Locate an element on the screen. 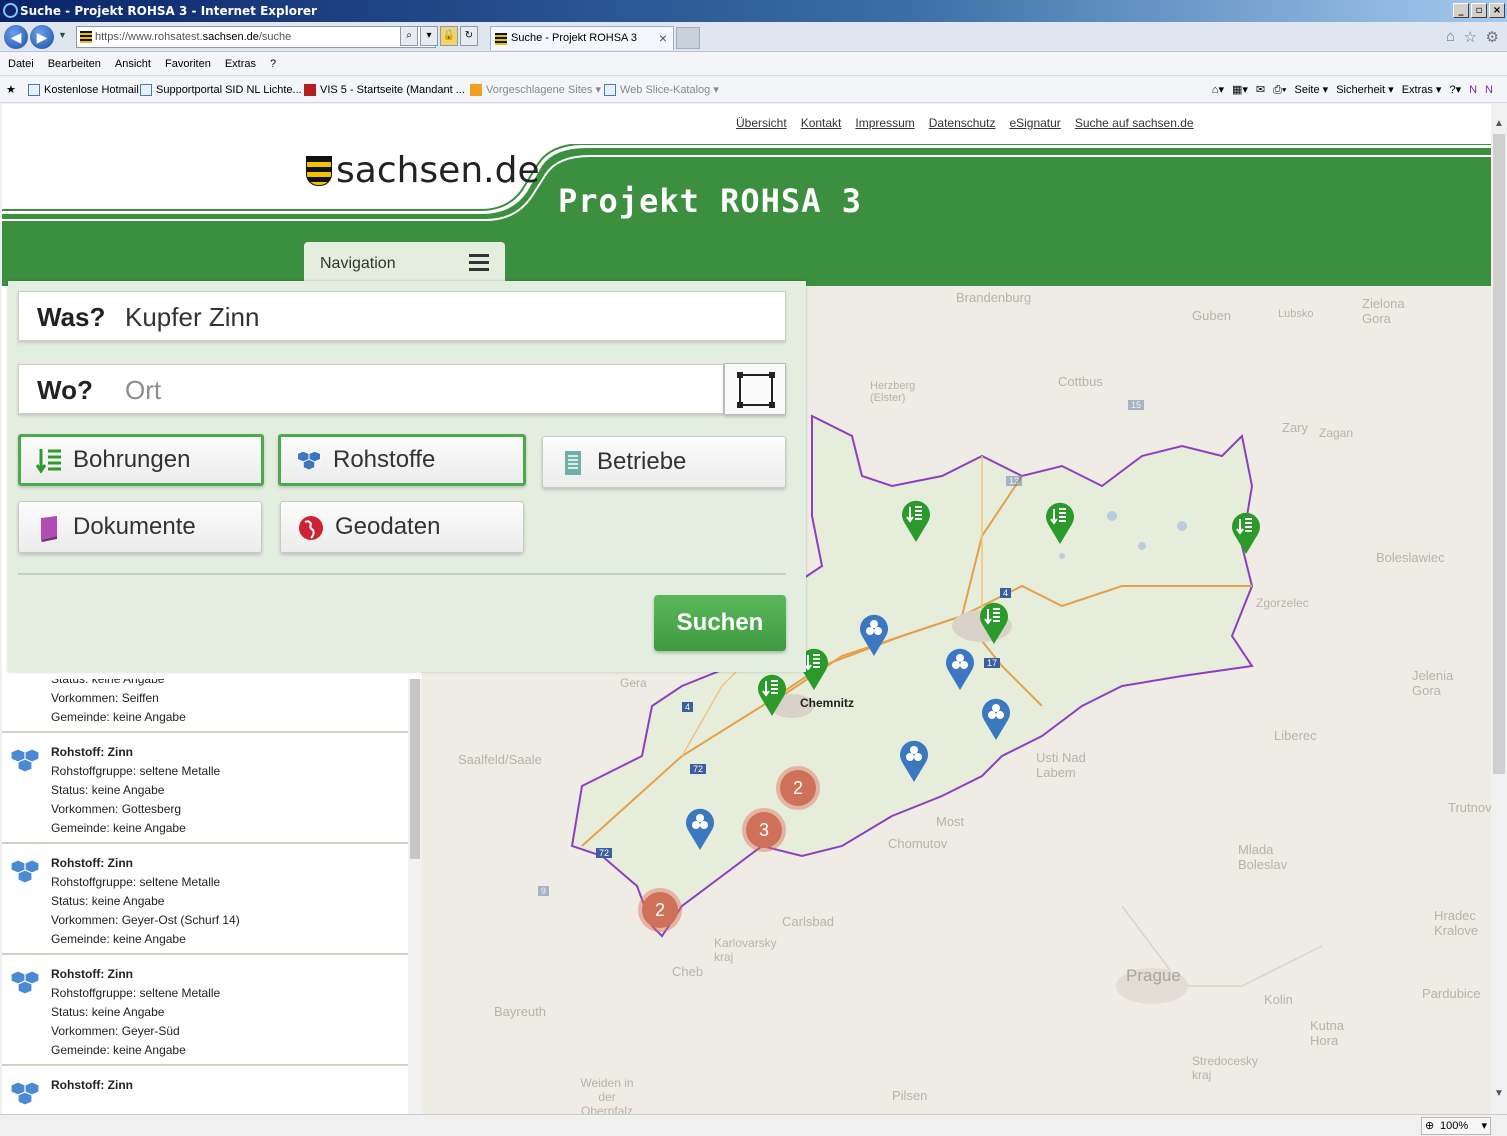 This screenshot has height=1136, width=1507. mail-icon: ✉ is located at coordinates (1260, 90).